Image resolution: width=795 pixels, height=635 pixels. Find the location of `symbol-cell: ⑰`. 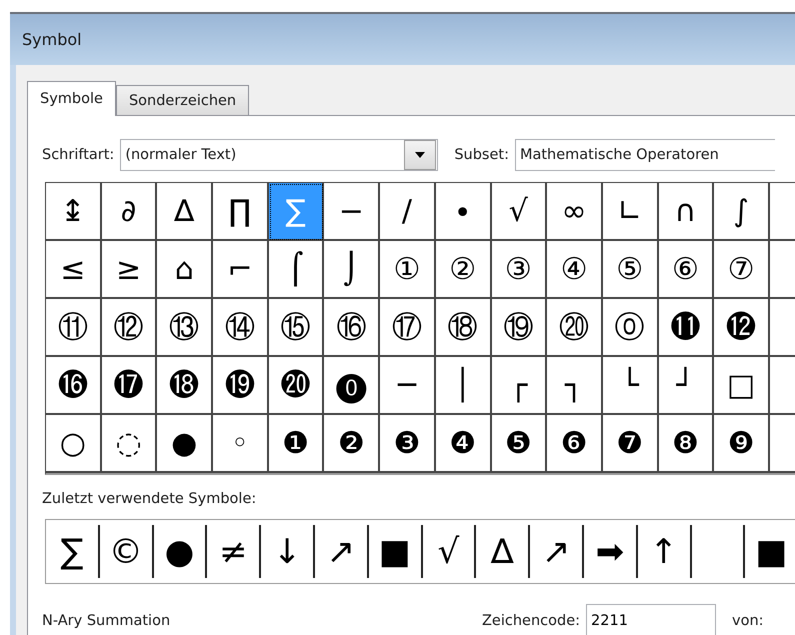

symbol-cell: ⑰ is located at coordinates (408, 328).